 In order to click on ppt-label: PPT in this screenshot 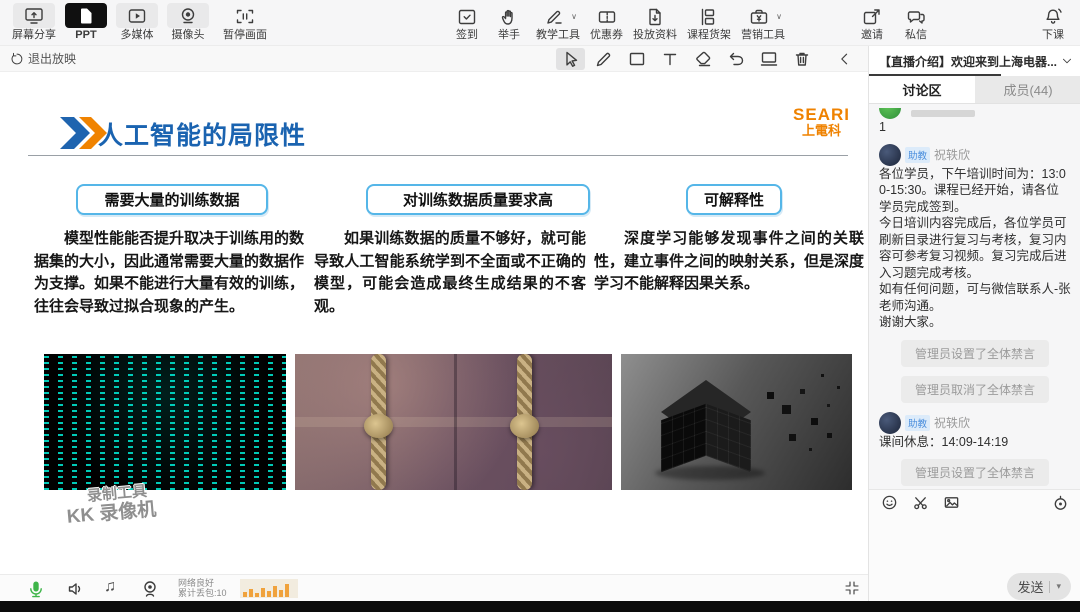, I will do `click(86, 35)`.